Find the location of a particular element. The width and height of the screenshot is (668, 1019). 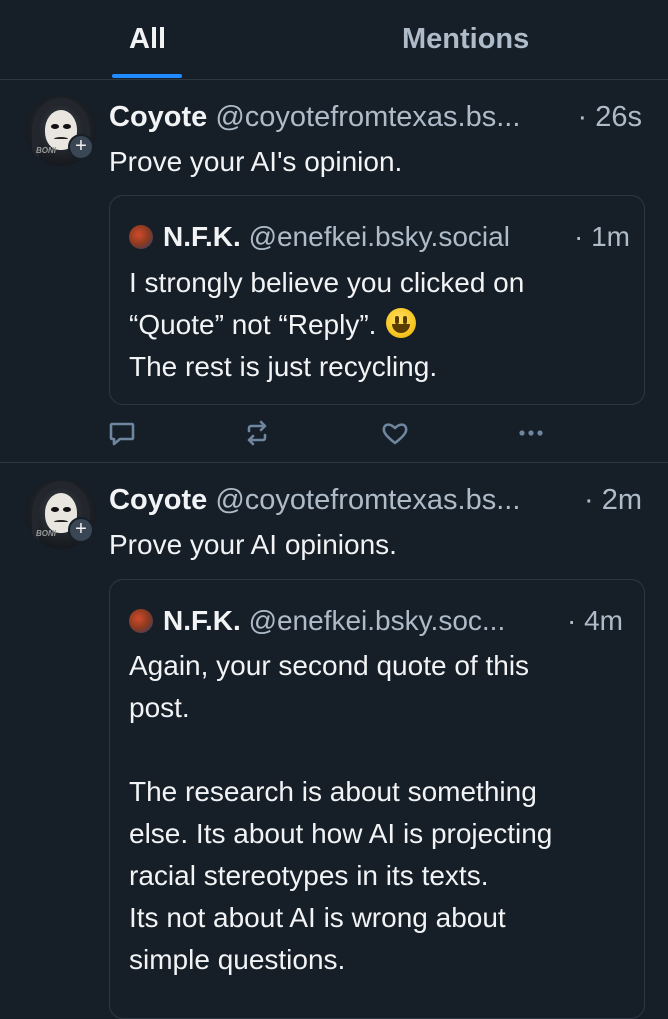

quote-line: Again, your second quote of this is located at coordinates (329, 665).